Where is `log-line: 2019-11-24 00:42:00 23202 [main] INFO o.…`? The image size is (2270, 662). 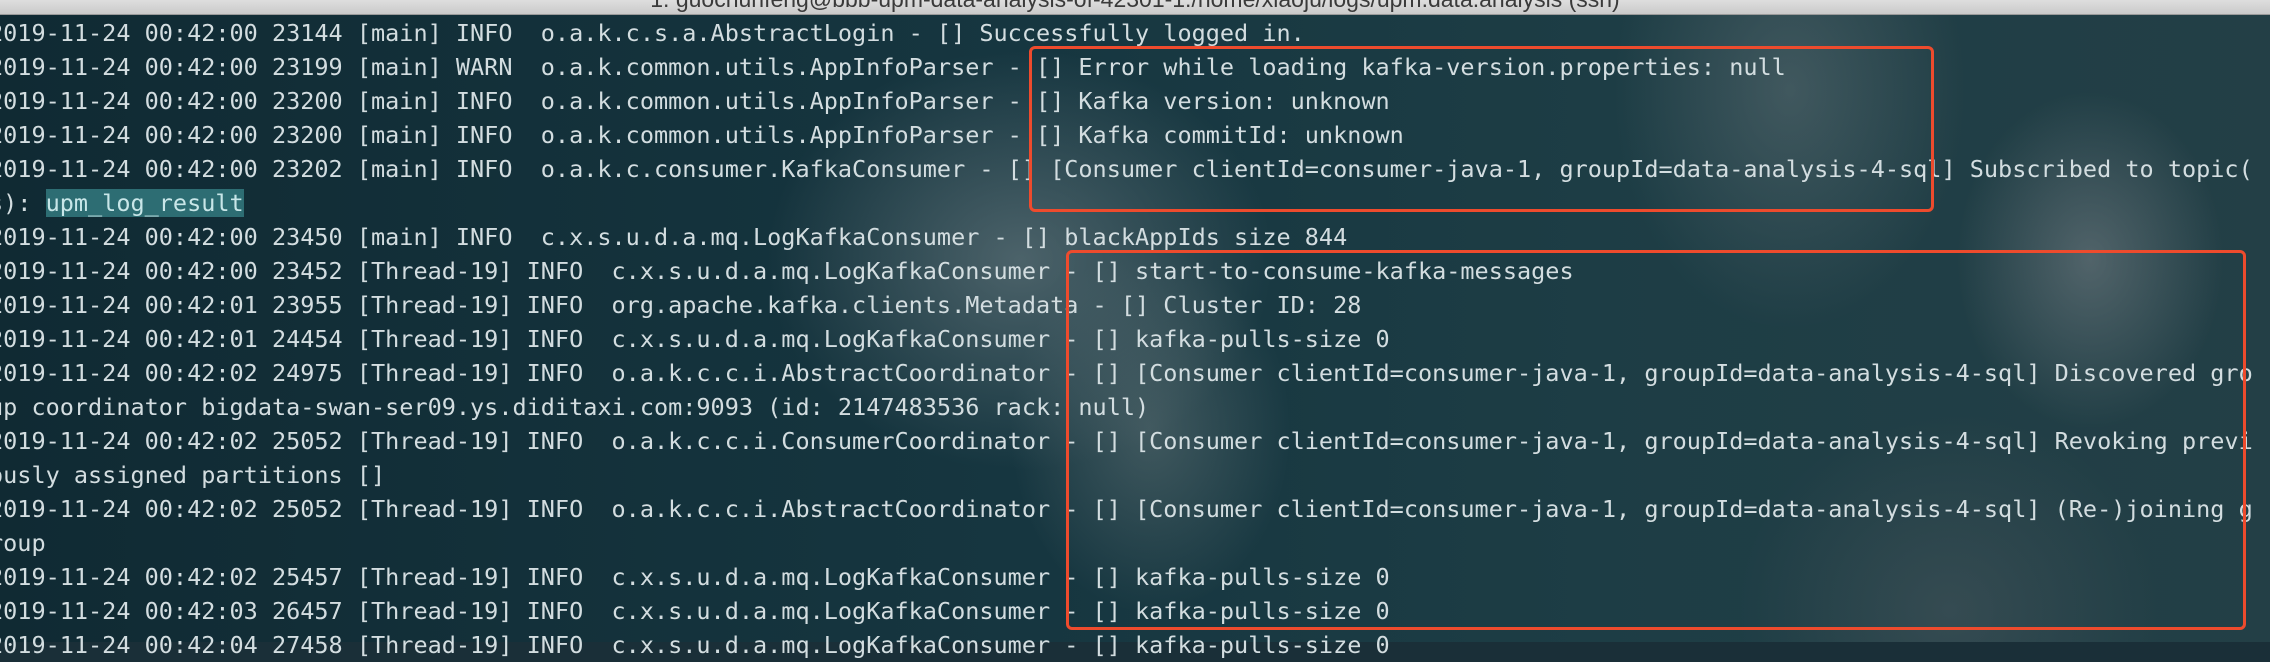
log-line: 2019-11-24 00:42:00 23202 [main] INFO o.… is located at coordinates (1126, 169).